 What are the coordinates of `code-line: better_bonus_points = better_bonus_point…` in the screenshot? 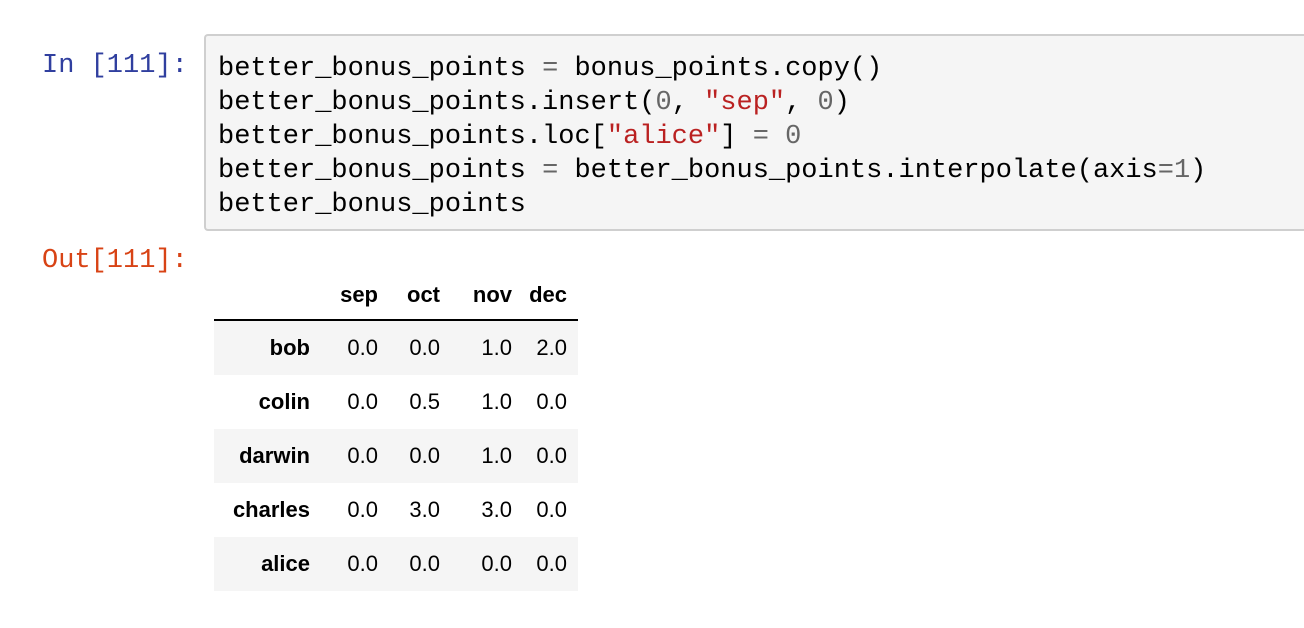 It's located at (712, 171).